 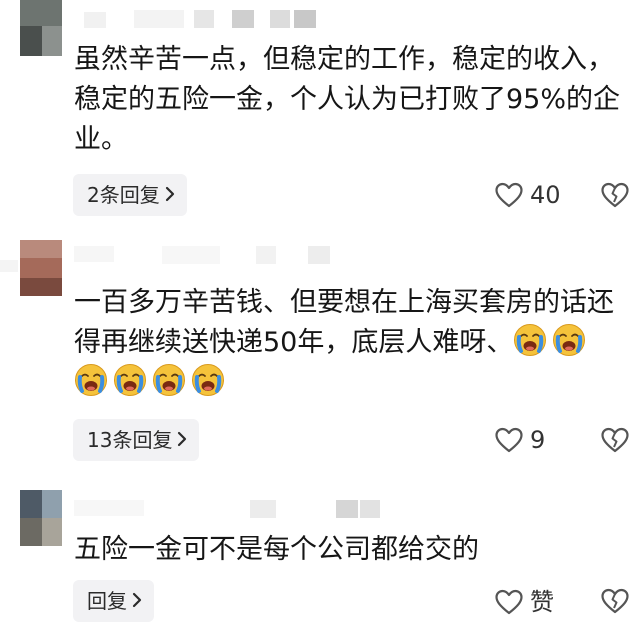 I want to click on view-replies-button: 2条回复, so click(x=130, y=195).